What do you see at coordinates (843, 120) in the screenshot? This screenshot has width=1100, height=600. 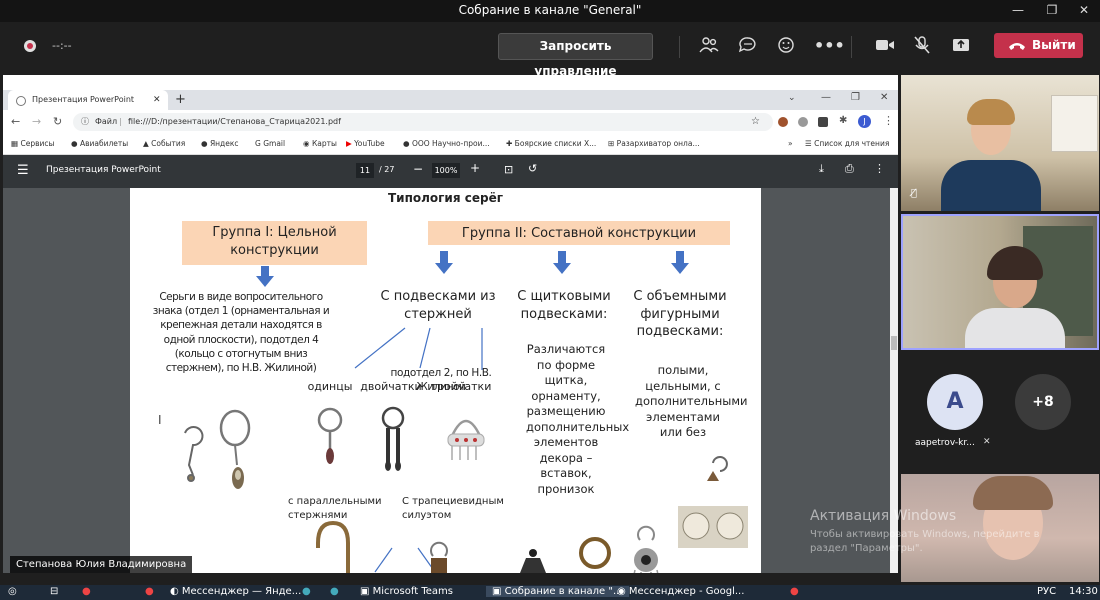 I see `puzzle-icon: ✱` at bounding box center [843, 120].